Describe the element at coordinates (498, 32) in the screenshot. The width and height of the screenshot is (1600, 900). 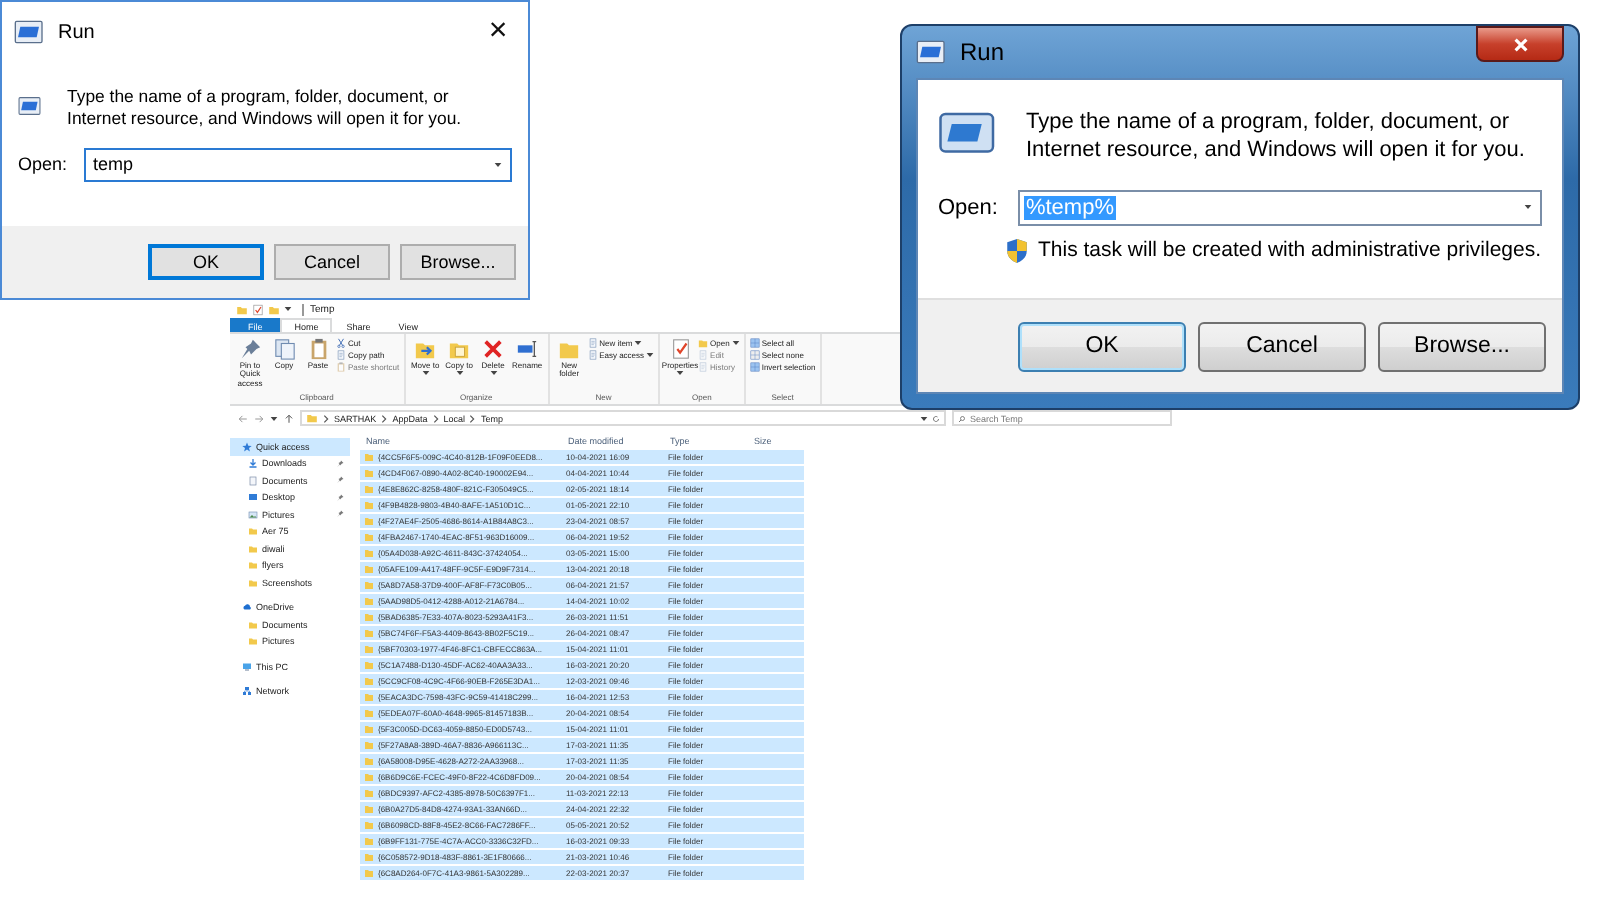
I see `close-button: ×` at that location.